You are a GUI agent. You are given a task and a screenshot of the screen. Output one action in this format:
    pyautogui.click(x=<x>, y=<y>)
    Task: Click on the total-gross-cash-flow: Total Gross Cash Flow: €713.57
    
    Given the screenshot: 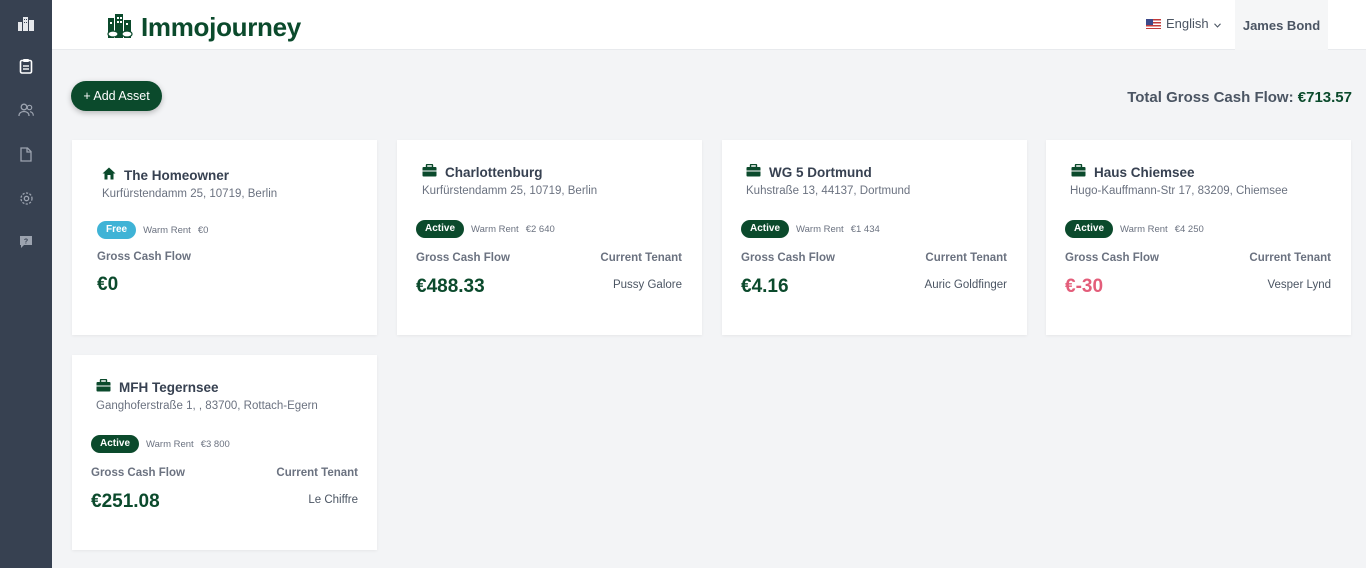 What is the action you would take?
    pyautogui.click(x=1239, y=97)
    